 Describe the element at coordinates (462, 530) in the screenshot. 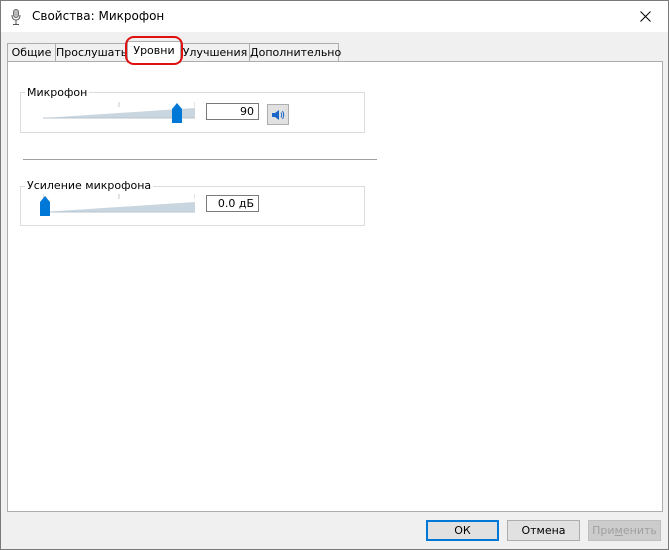

I see `ok-button: ОК` at that location.